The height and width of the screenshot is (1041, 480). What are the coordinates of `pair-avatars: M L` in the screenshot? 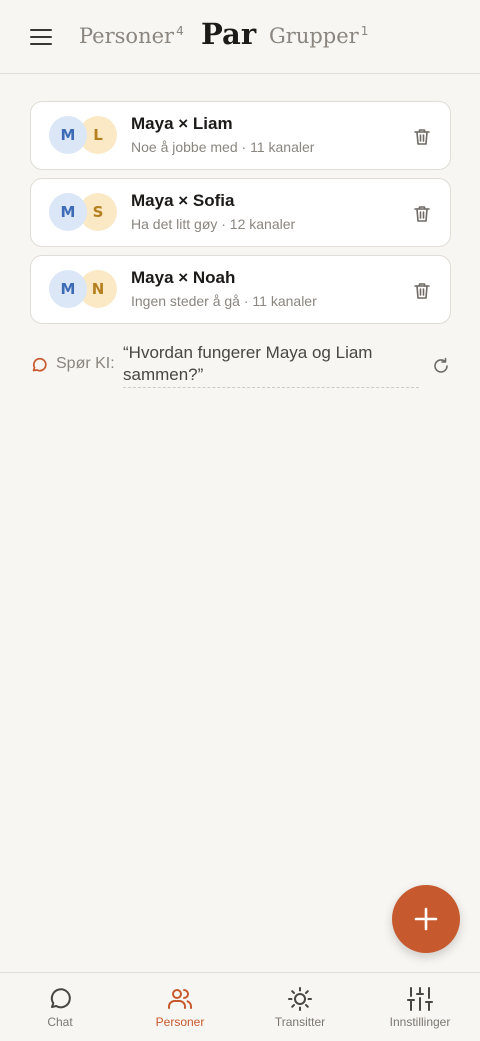 It's located at (84, 136).